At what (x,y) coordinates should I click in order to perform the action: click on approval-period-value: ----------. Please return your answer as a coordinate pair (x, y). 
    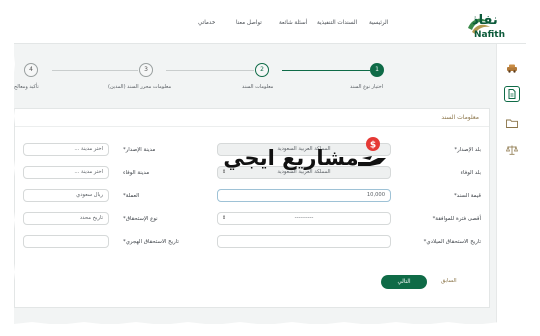
    Looking at the image, I should click on (304, 218).